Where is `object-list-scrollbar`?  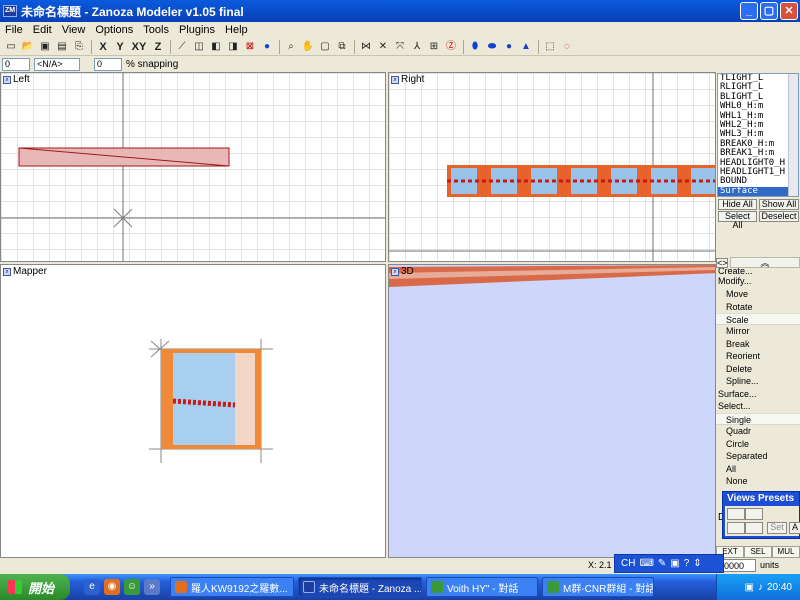
object-list-scrollbar is located at coordinates (793, 135).